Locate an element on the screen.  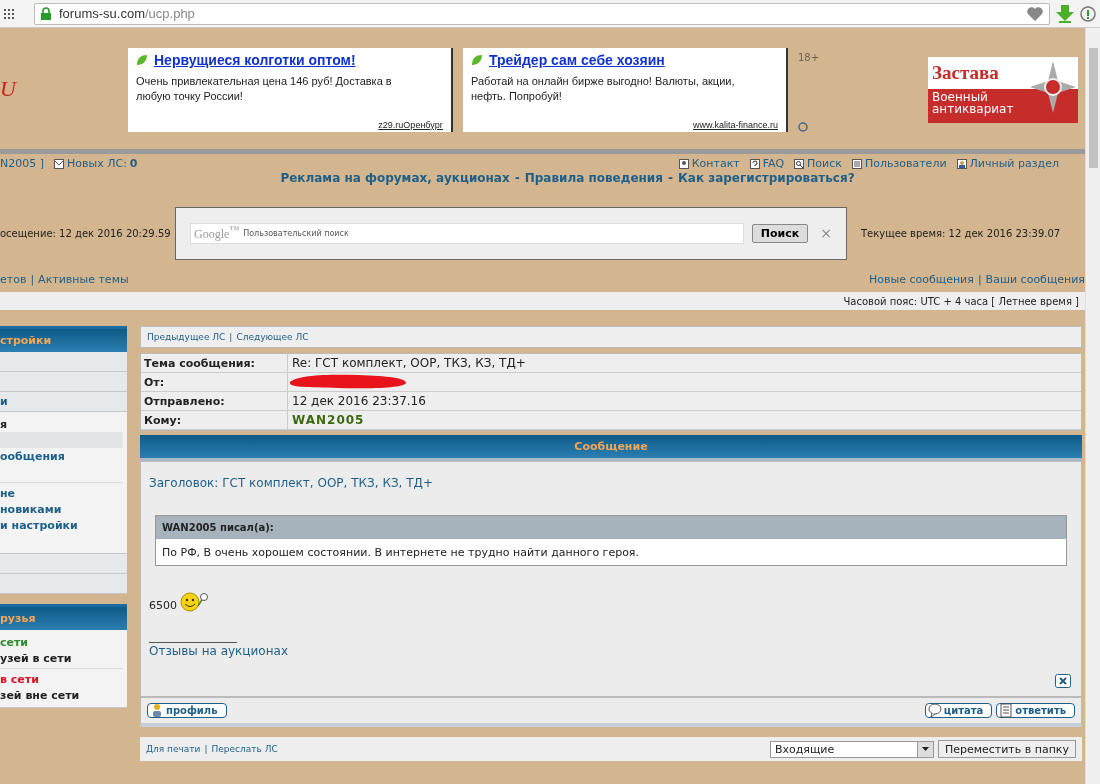
move-to-folder-button: Переместить в папку is located at coordinates (1006, 749).